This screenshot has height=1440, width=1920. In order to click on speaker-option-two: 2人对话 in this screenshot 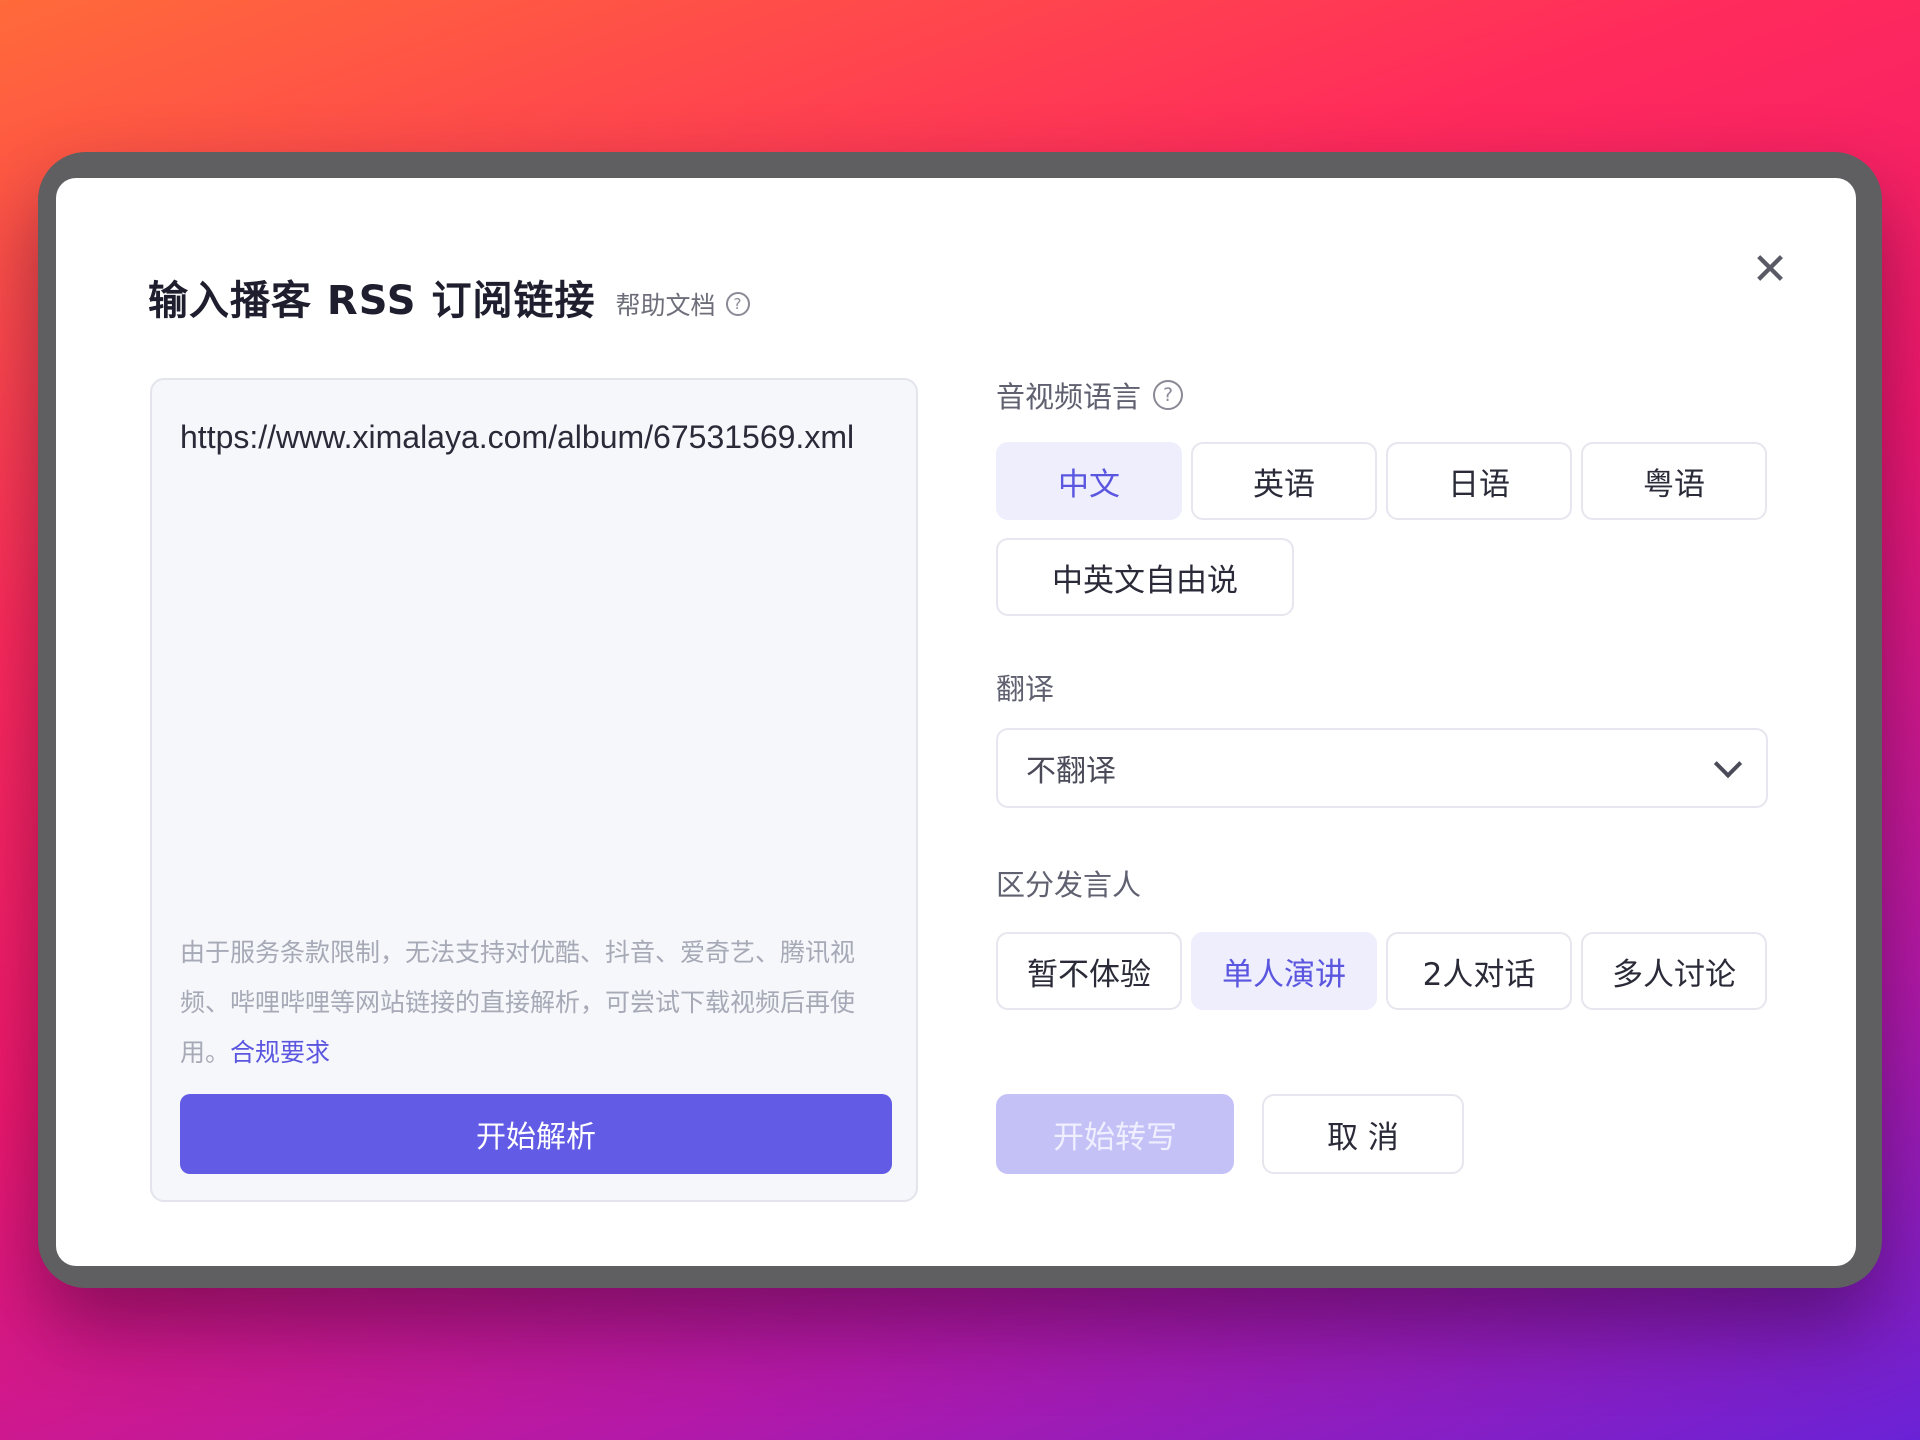, I will do `click(1479, 971)`.